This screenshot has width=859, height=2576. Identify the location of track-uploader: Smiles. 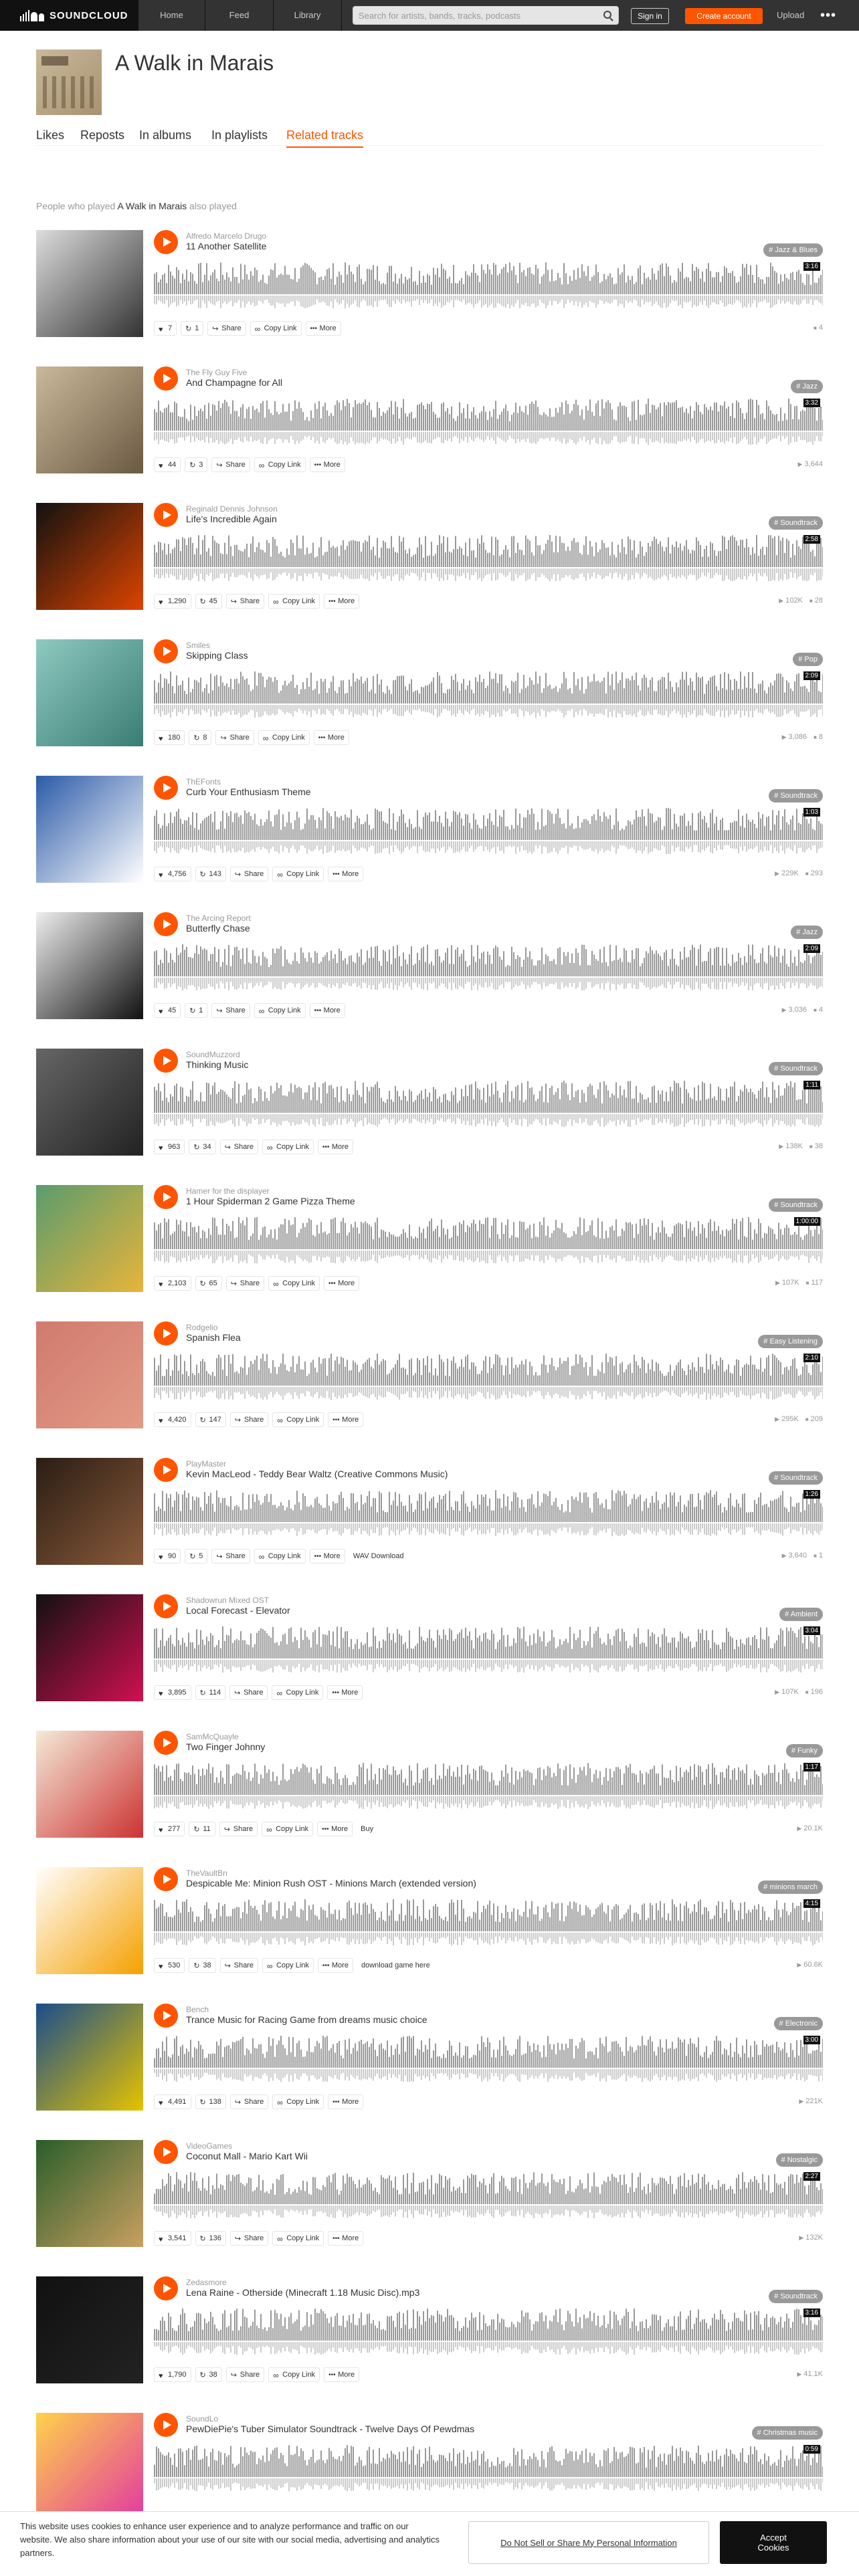
(198, 645).